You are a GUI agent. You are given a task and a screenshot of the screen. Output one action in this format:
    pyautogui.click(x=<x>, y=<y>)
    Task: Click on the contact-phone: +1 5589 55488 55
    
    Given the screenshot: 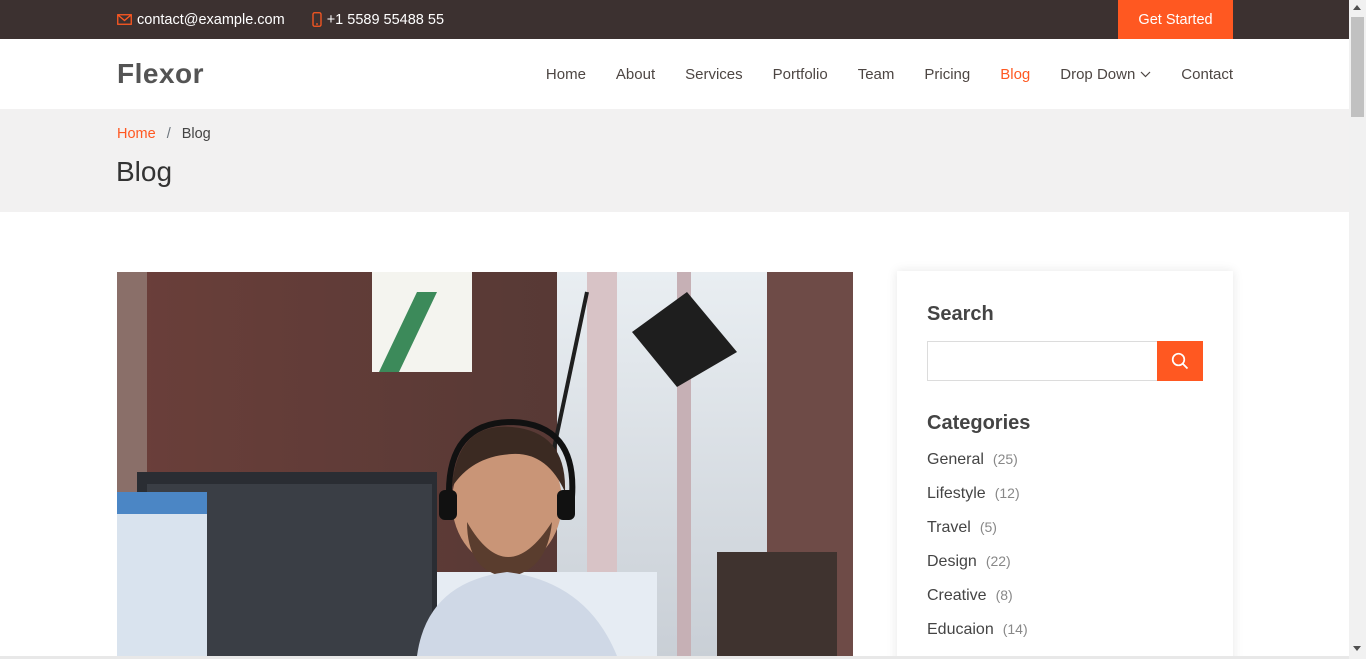 What is the action you would take?
    pyautogui.click(x=378, y=20)
    